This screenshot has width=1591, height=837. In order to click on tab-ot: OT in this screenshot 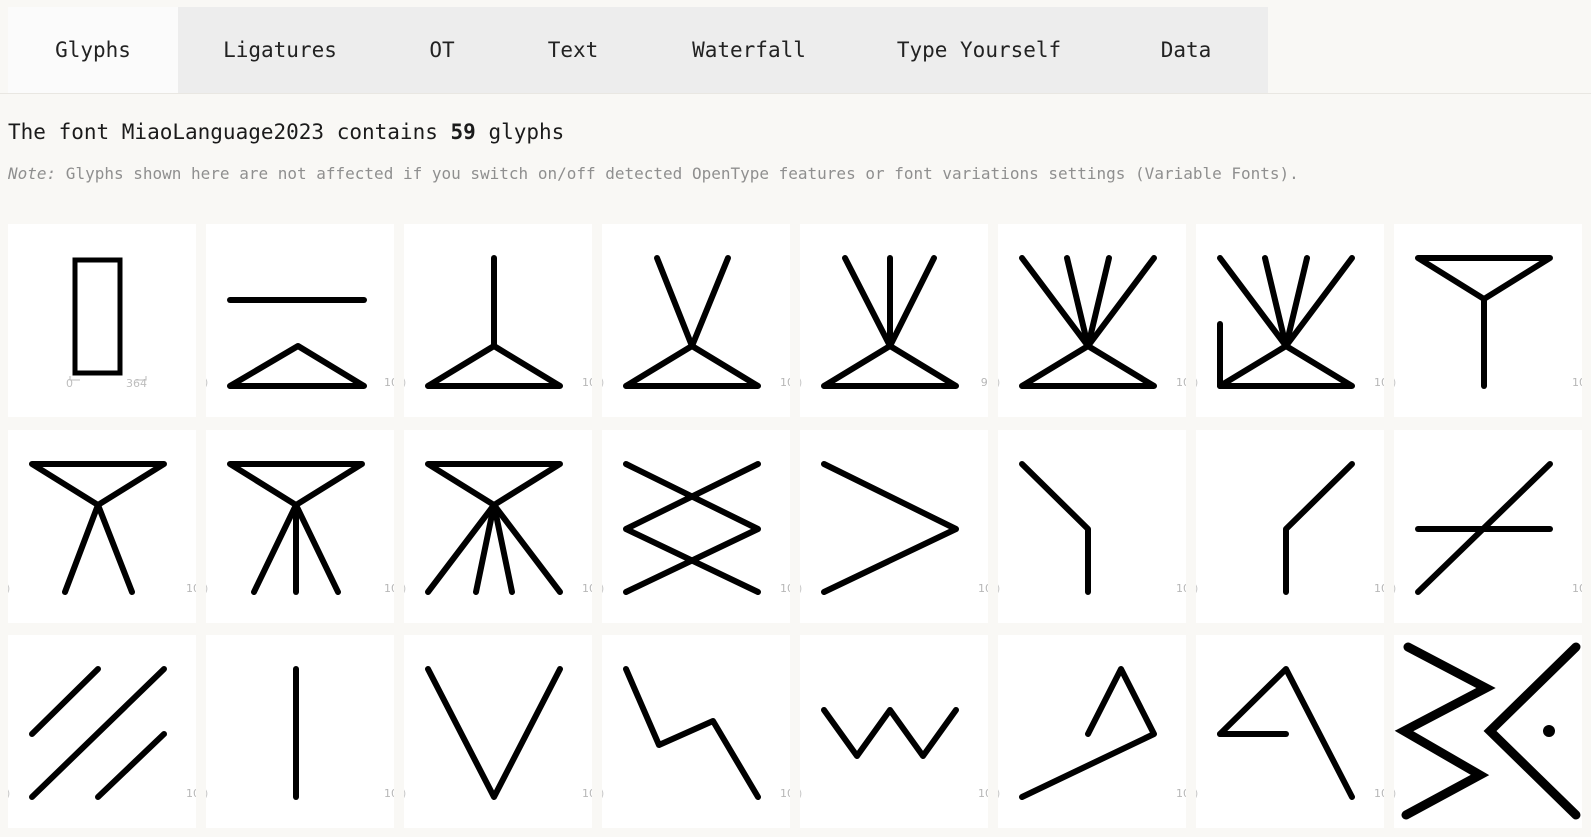, I will do `click(442, 50)`.